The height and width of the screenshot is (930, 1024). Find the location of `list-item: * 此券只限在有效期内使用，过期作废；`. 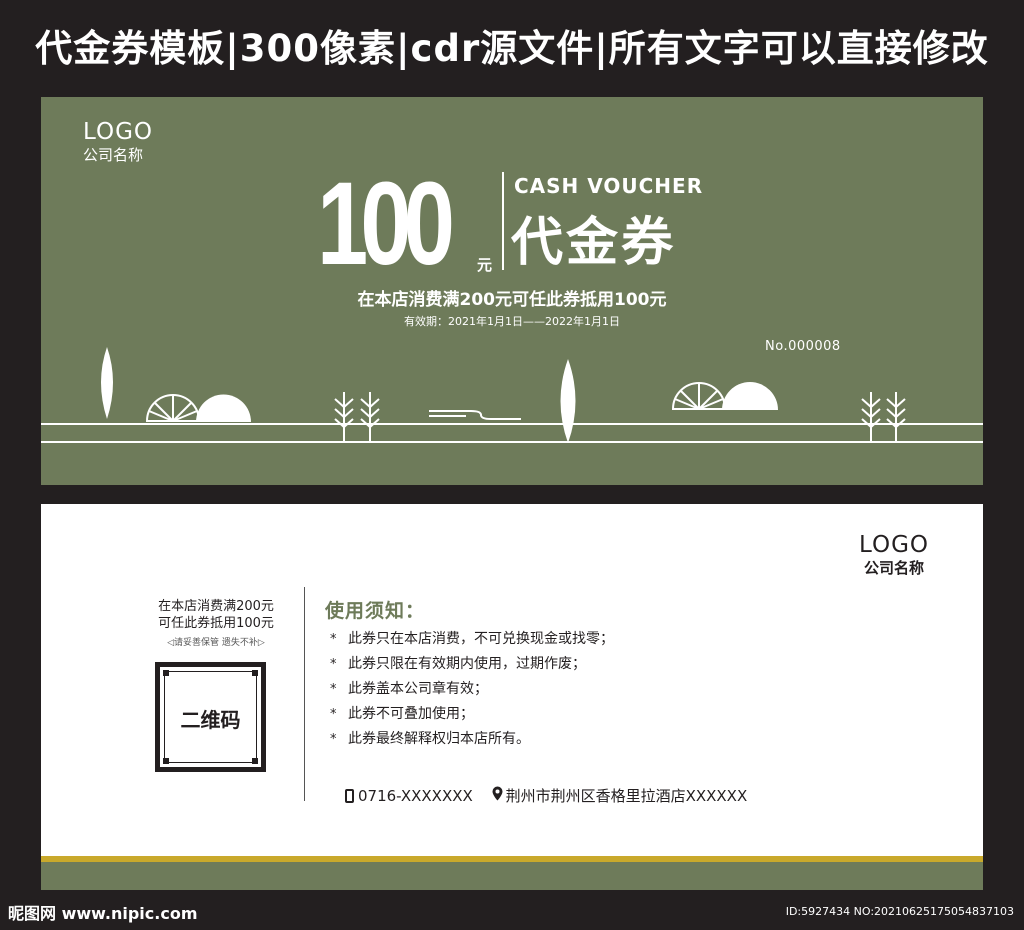

list-item: * 此券只限在有效期内使用，过期作废； is located at coordinates (472, 664).